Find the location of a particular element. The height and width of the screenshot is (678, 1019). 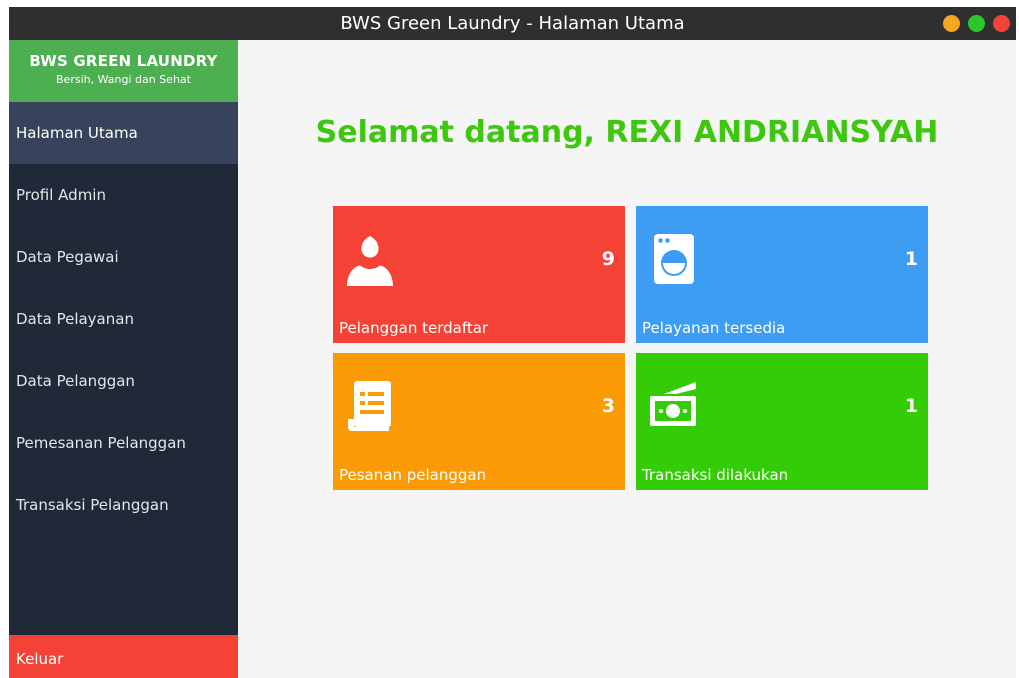

tile-customer-orders: 3 Pesanan pelanggan is located at coordinates (479, 421).